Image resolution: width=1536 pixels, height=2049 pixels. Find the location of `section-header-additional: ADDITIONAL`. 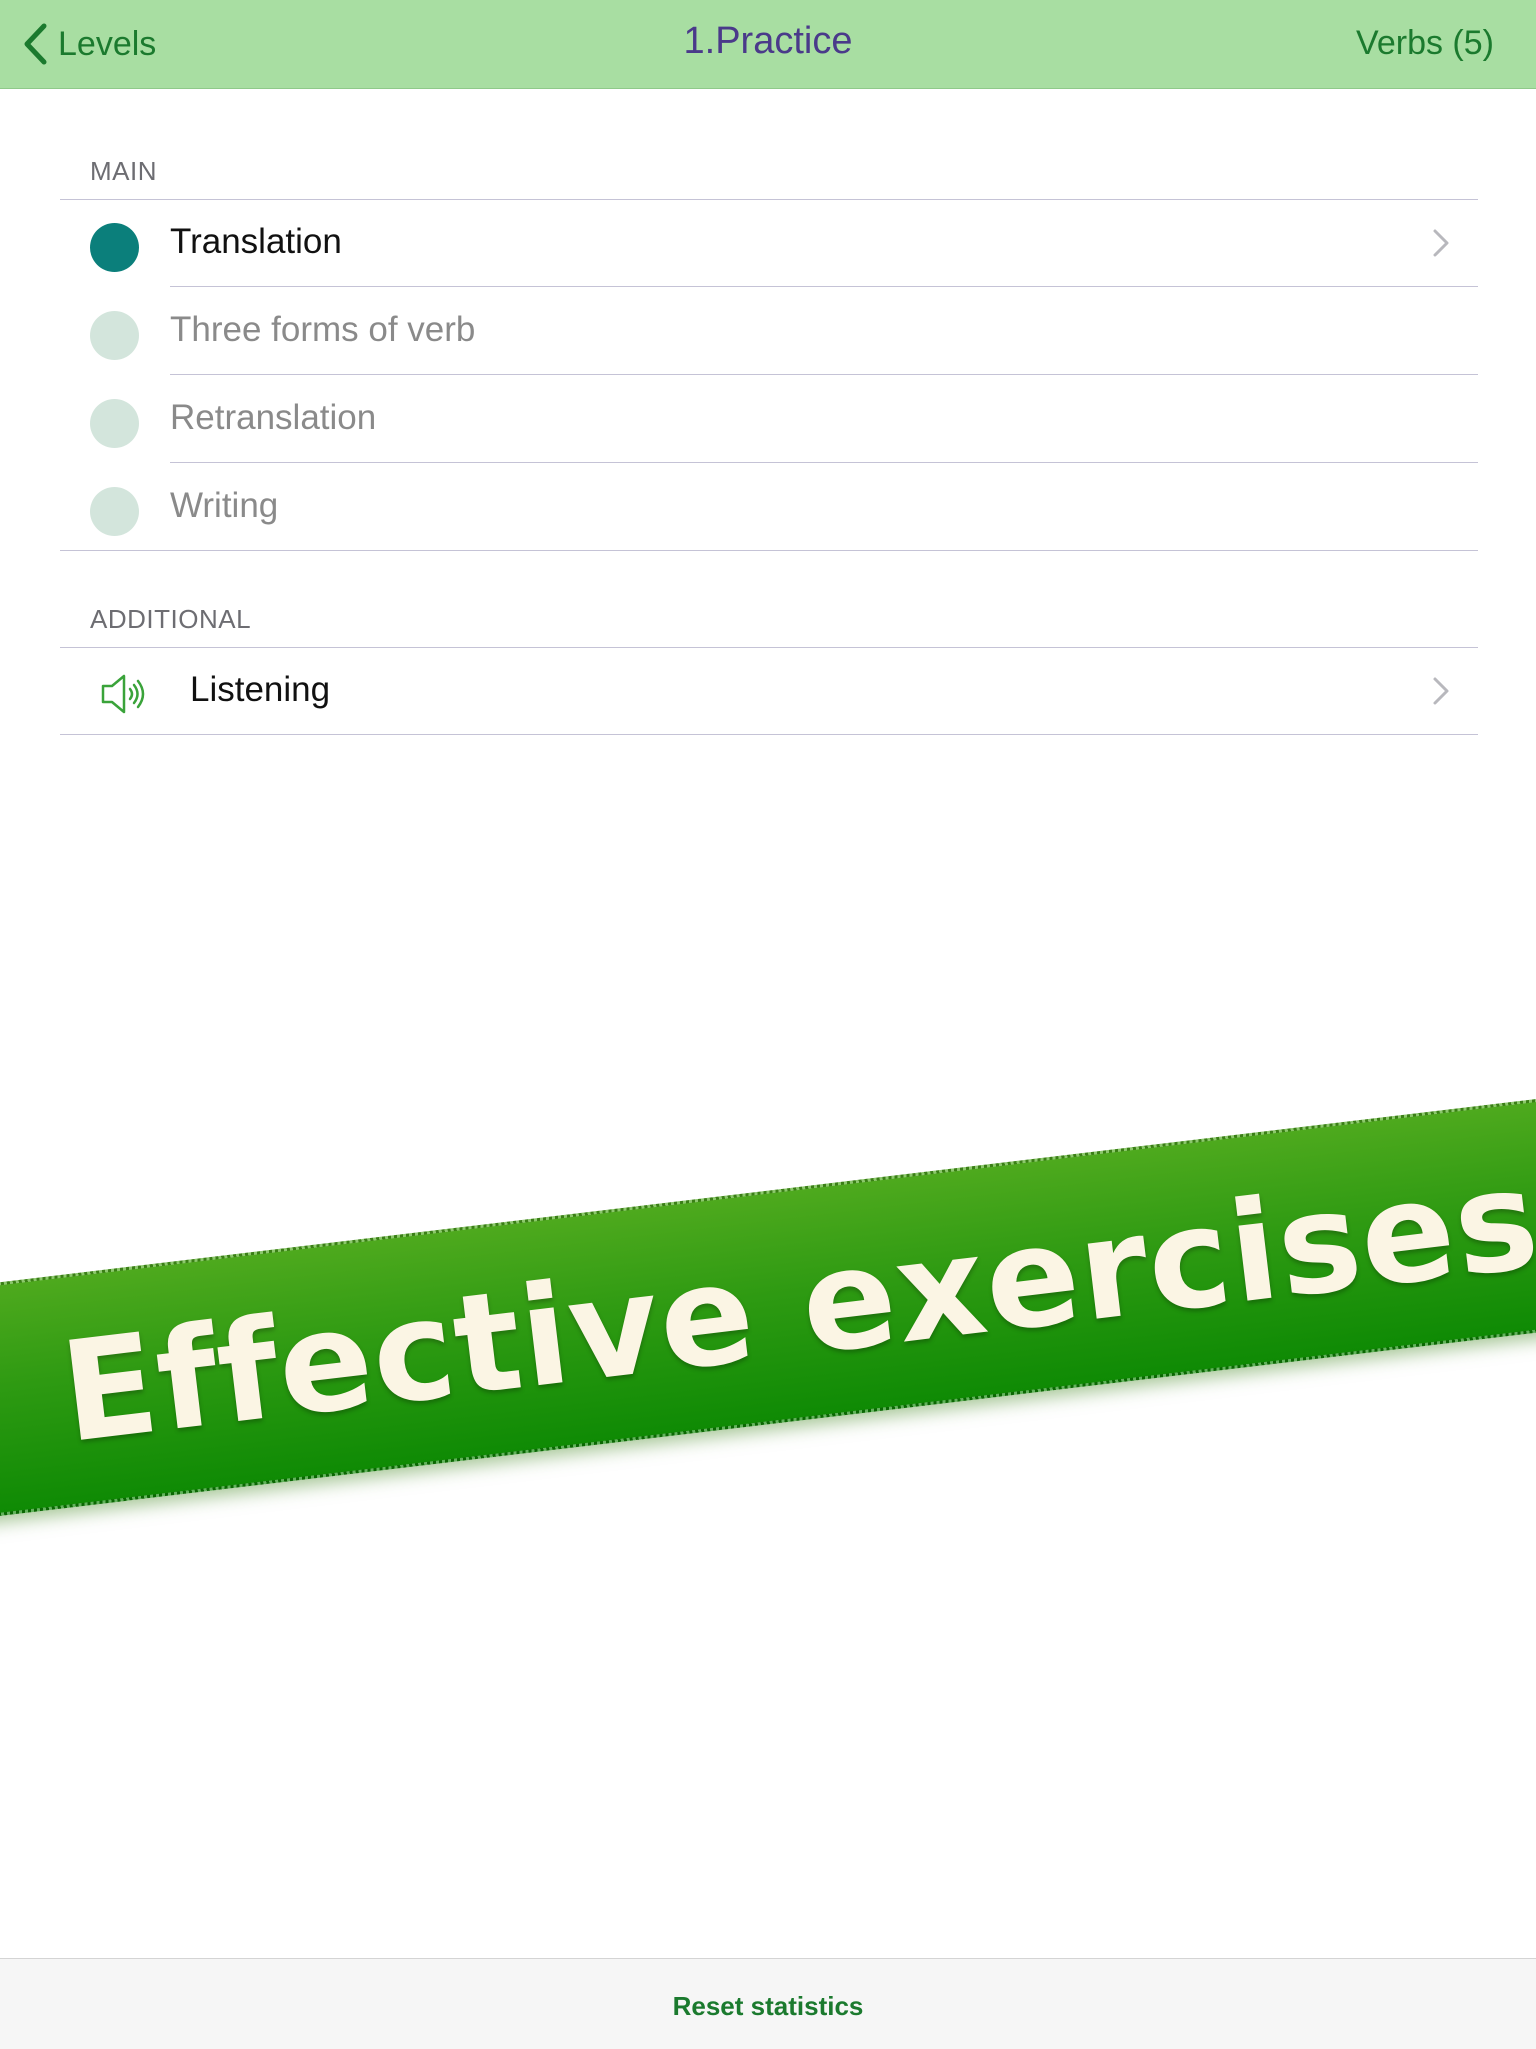

section-header-additional: ADDITIONAL is located at coordinates (171, 619).